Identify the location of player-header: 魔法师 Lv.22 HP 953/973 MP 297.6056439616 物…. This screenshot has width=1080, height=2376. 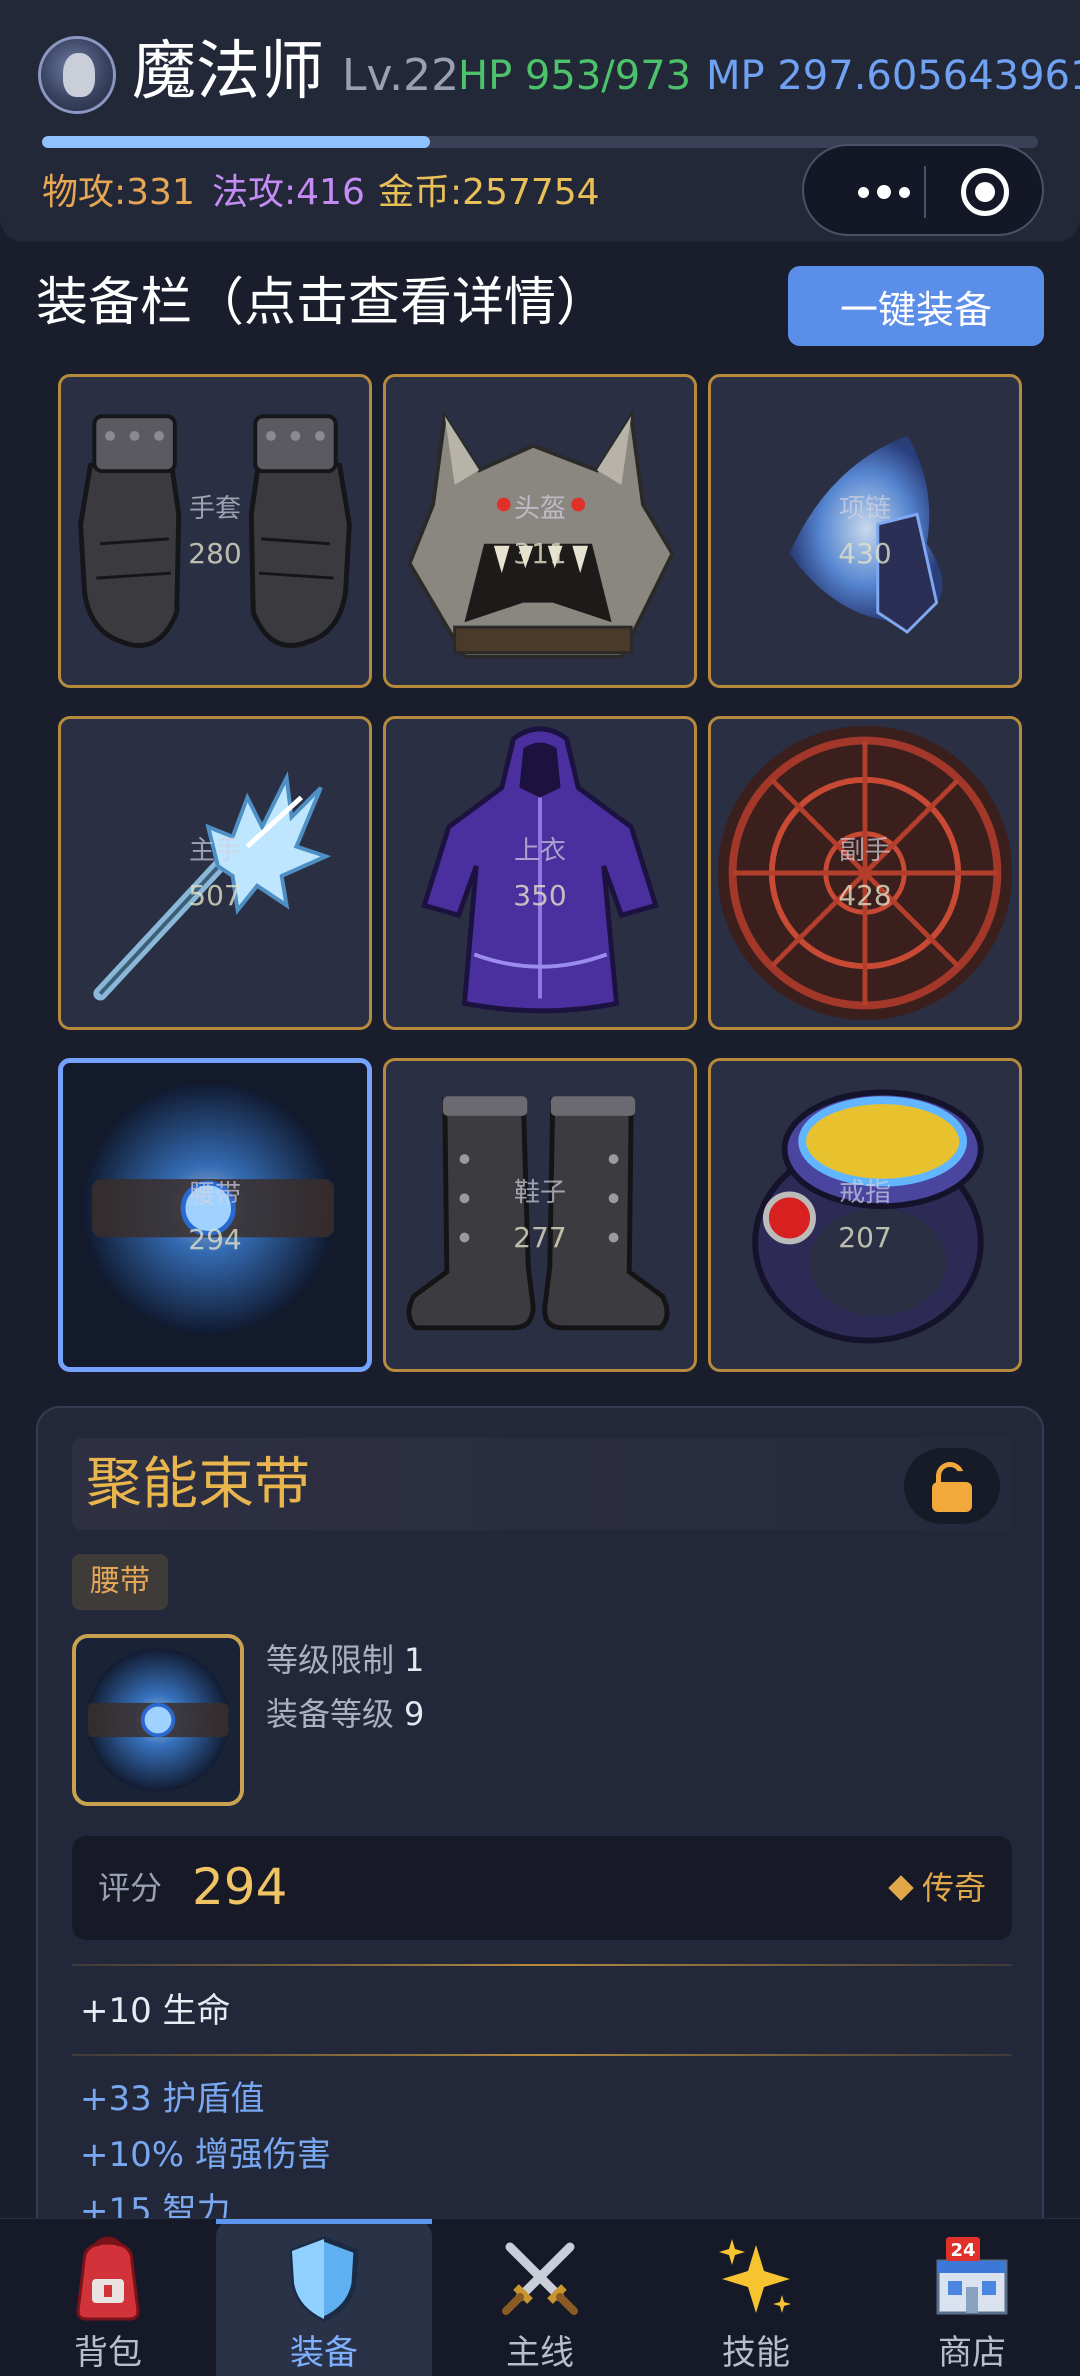
(540, 121).